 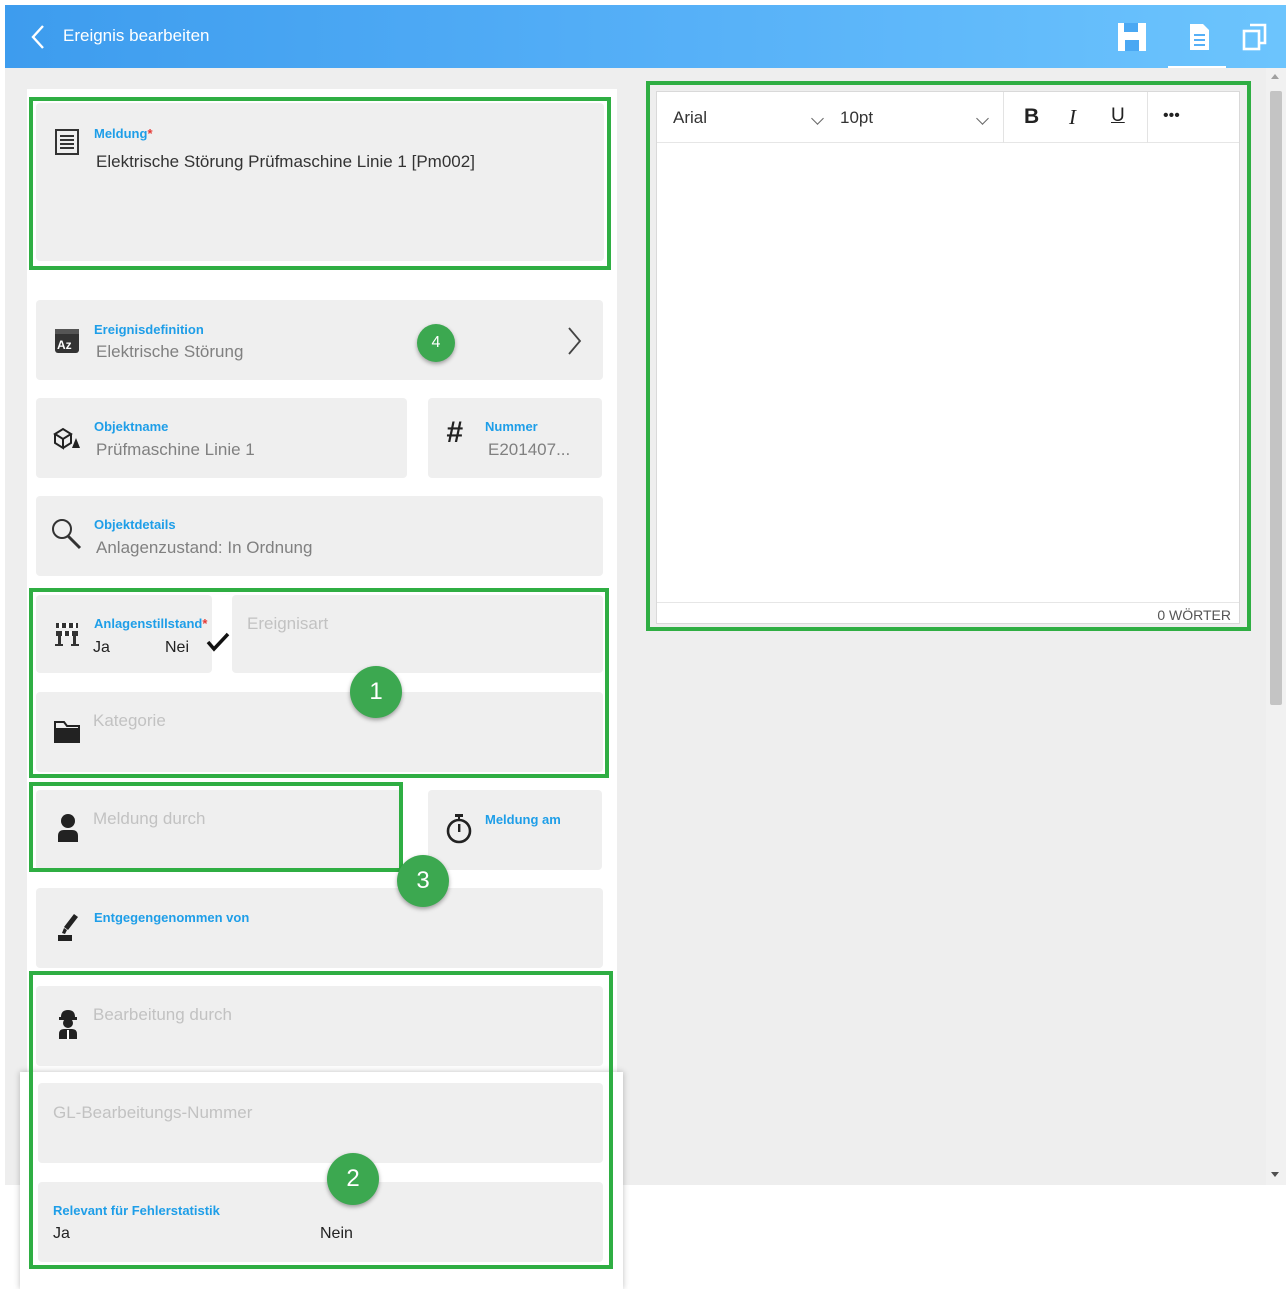 What do you see at coordinates (1199, 37) in the screenshot?
I see `document-icon` at bounding box center [1199, 37].